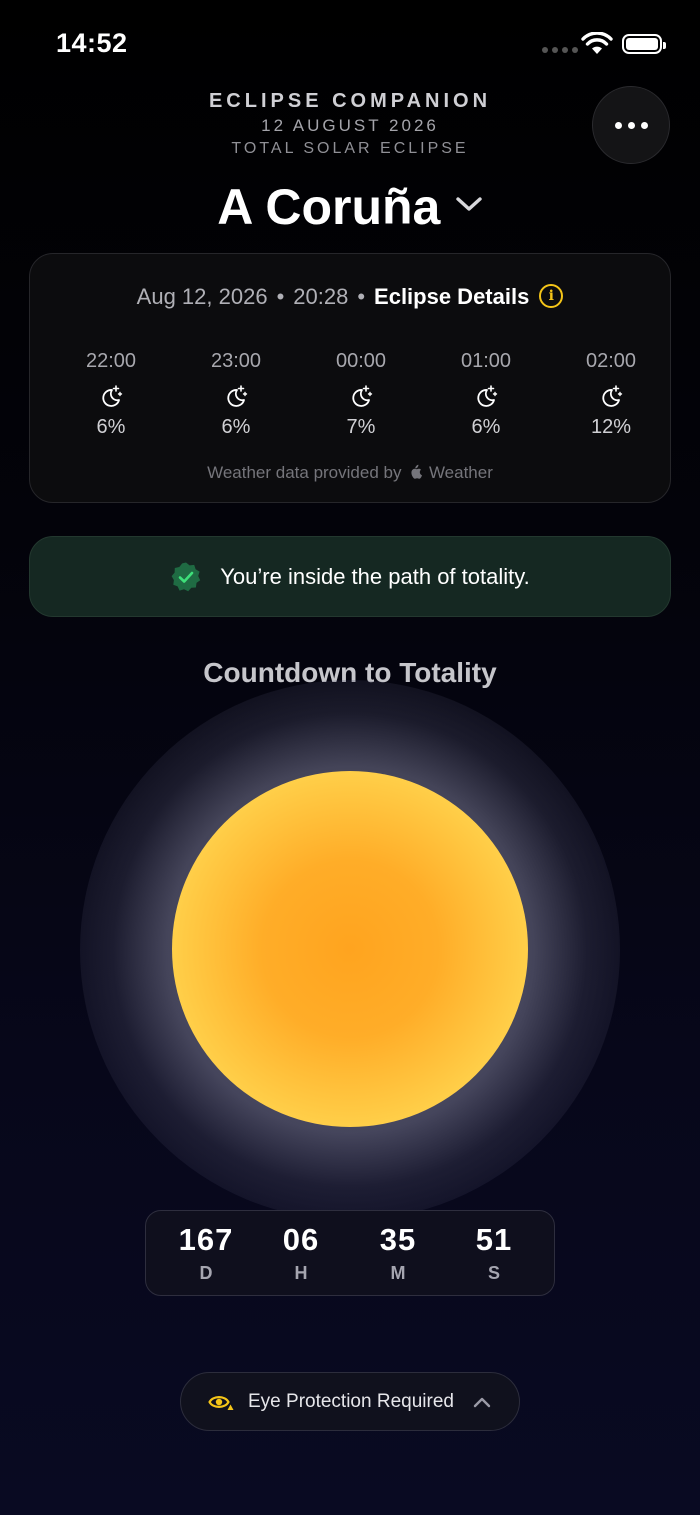  I want to click on cloud-cover-percent: 12%, so click(611, 427).